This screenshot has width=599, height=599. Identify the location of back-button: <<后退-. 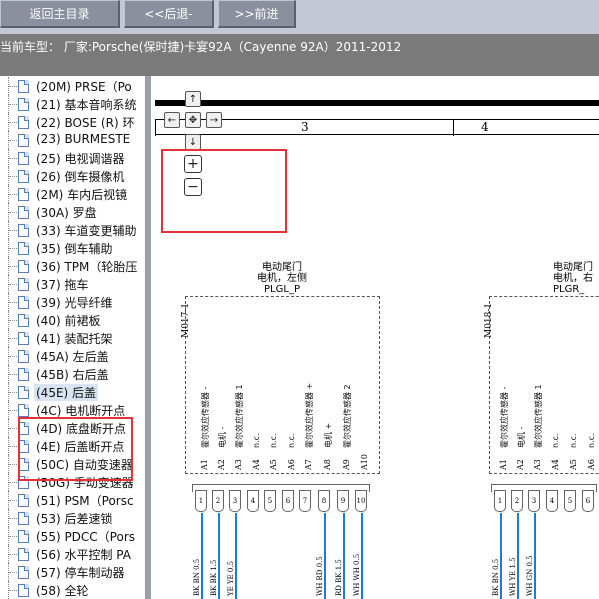
(169, 14).